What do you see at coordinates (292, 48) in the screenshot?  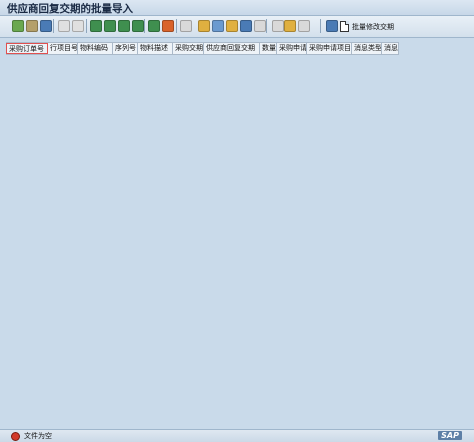 I see `column-header: 采购申请` at bounding box center [292, 48].